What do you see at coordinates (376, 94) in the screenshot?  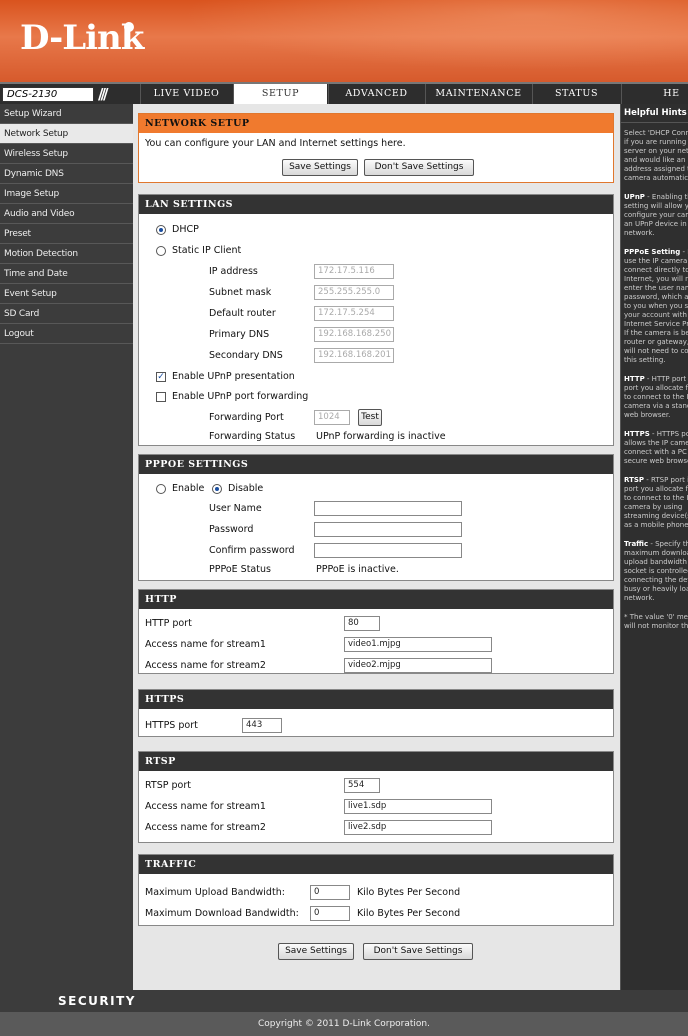 I see `tab-advanced: ADVANCED` at bounding box center [376, 94].